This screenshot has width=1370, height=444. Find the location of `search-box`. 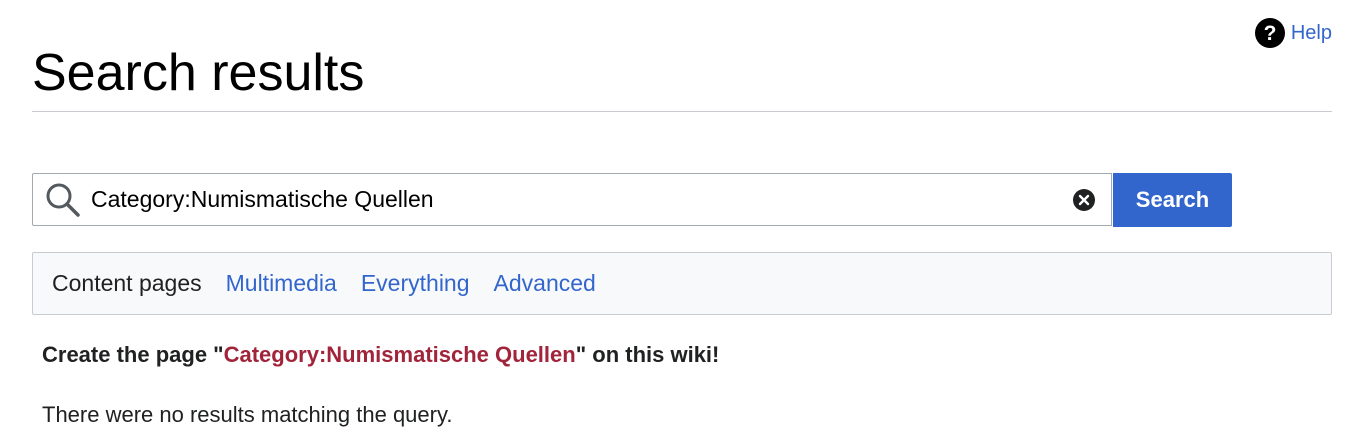

search-box is located at coordinates (572, 199).